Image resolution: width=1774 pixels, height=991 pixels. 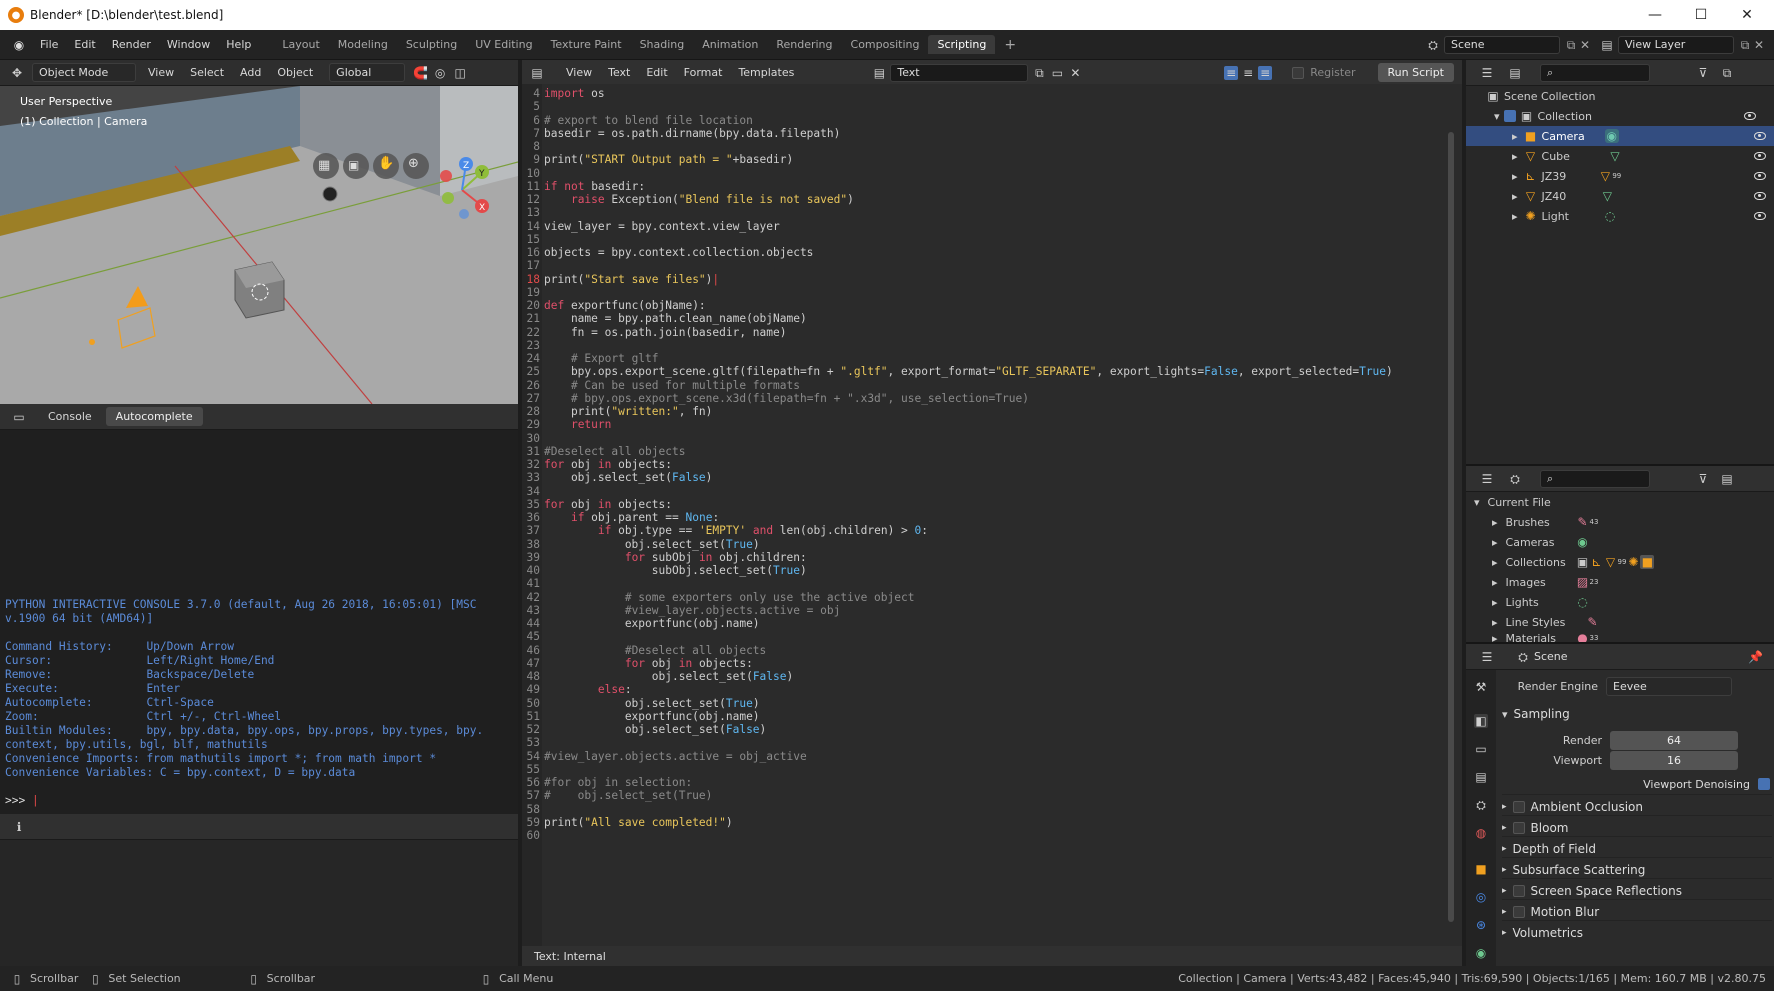 I want to click on register-checkbox, so click(x=1298, y=72).